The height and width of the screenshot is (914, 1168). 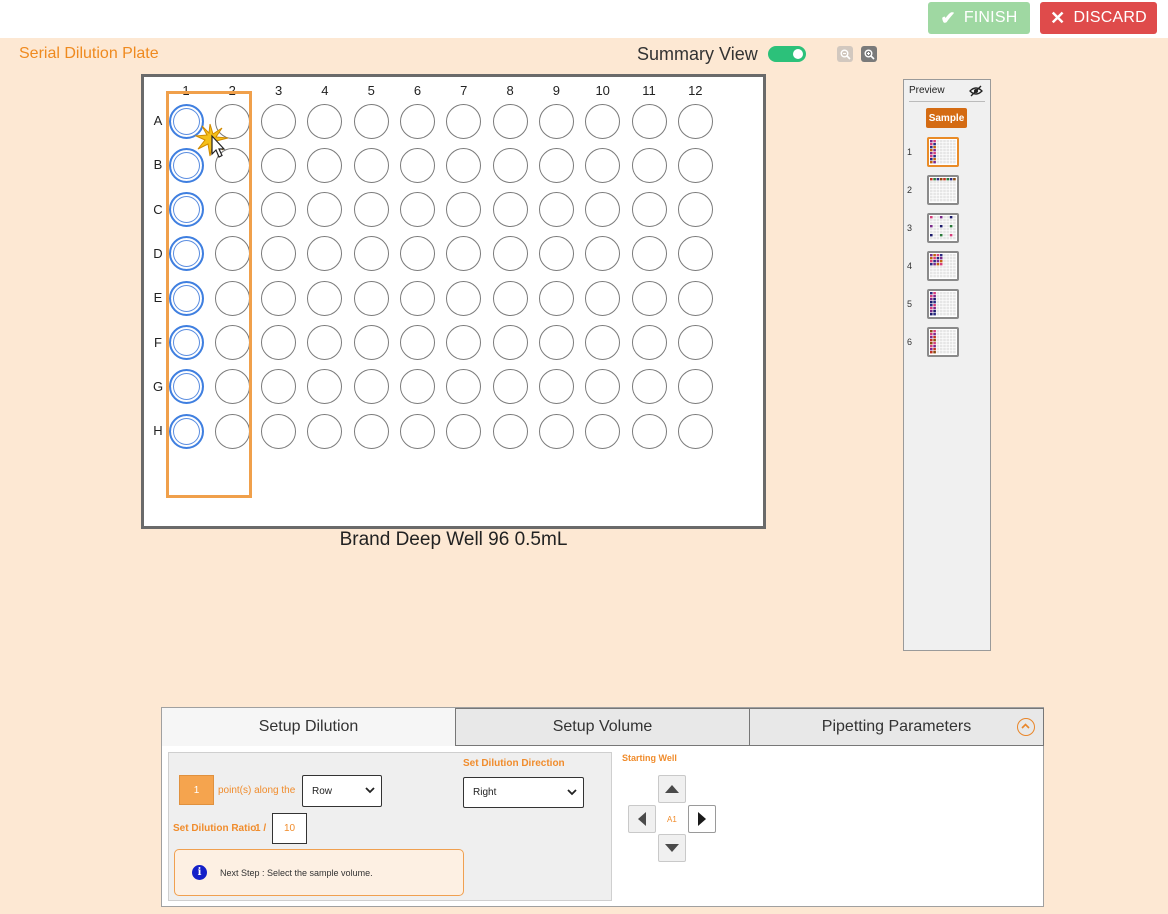 I want to click on zoom-out-icon, so click(x=845, y=54).